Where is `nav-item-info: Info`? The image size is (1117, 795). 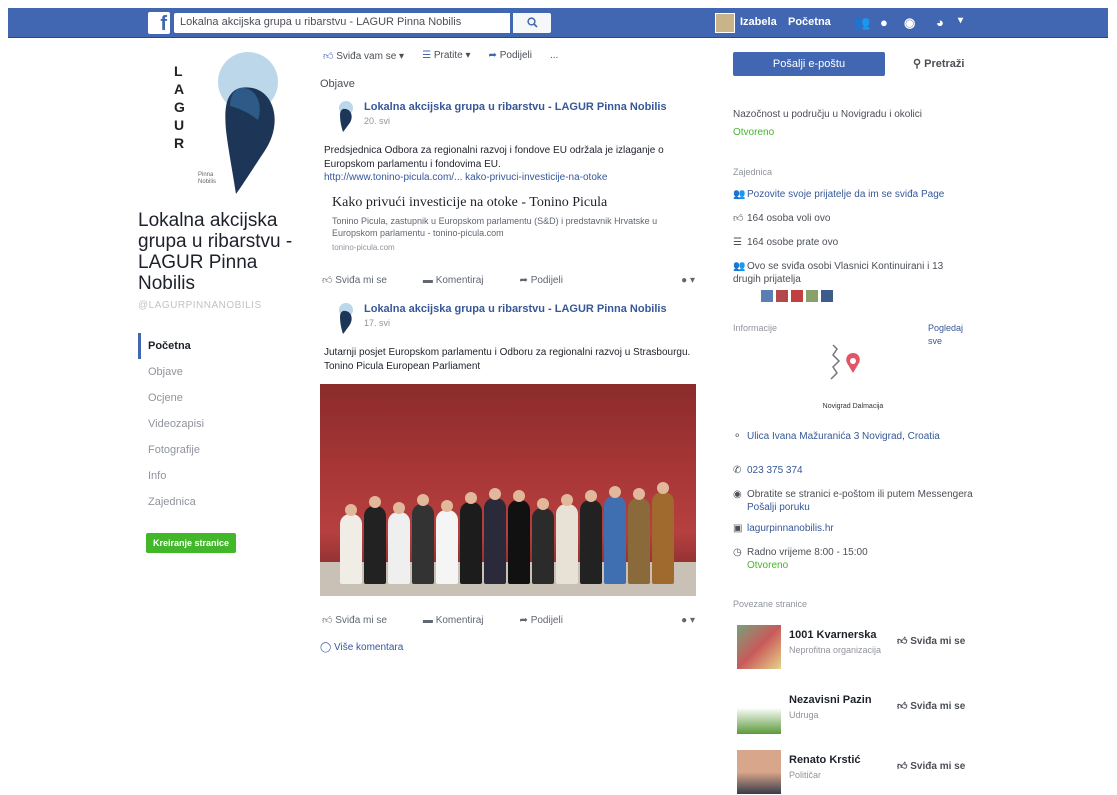
nav-item-info: Info is located at coordinates (215, 476).